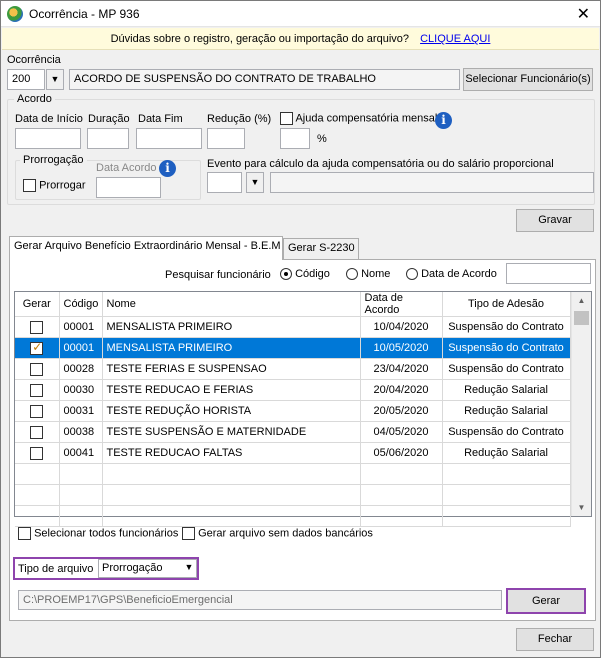 This screenshot has width=601, height=658. What do you see at coordinates (231, 432) in the screenshot?
I see `nome-cell: TESTE SUSPENSÃO E MATERNIDADE` at bounding box center [231, 432].